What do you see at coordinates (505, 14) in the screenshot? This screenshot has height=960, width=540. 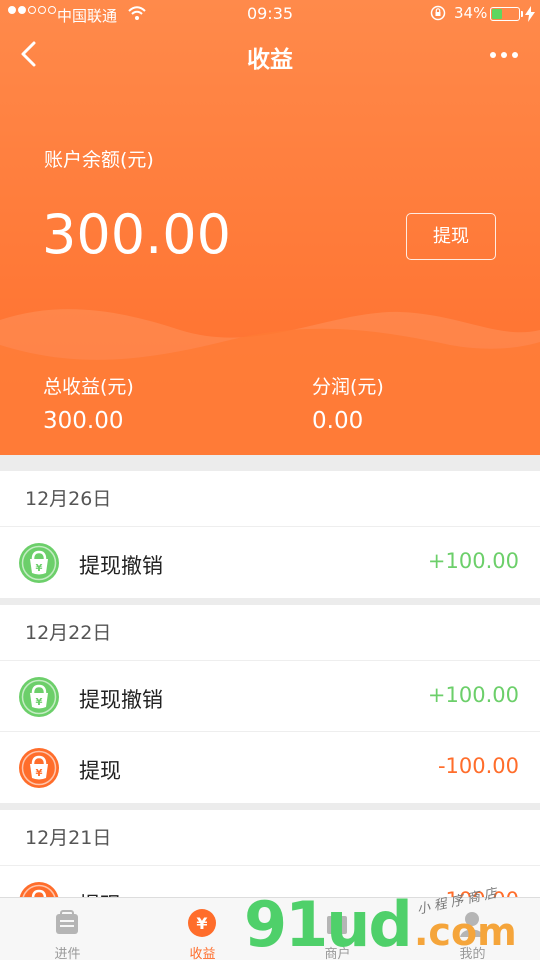 I see `battery-icon` at bounding box center [505, 14].